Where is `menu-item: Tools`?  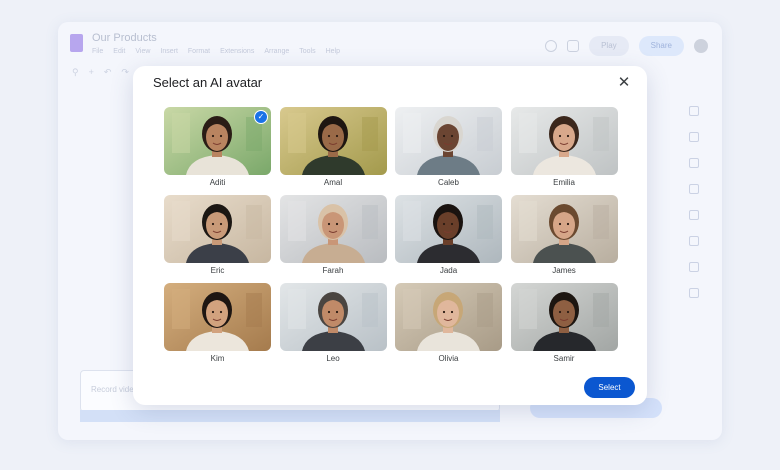
menu-item: Tools is located at coordinates (307, 51).